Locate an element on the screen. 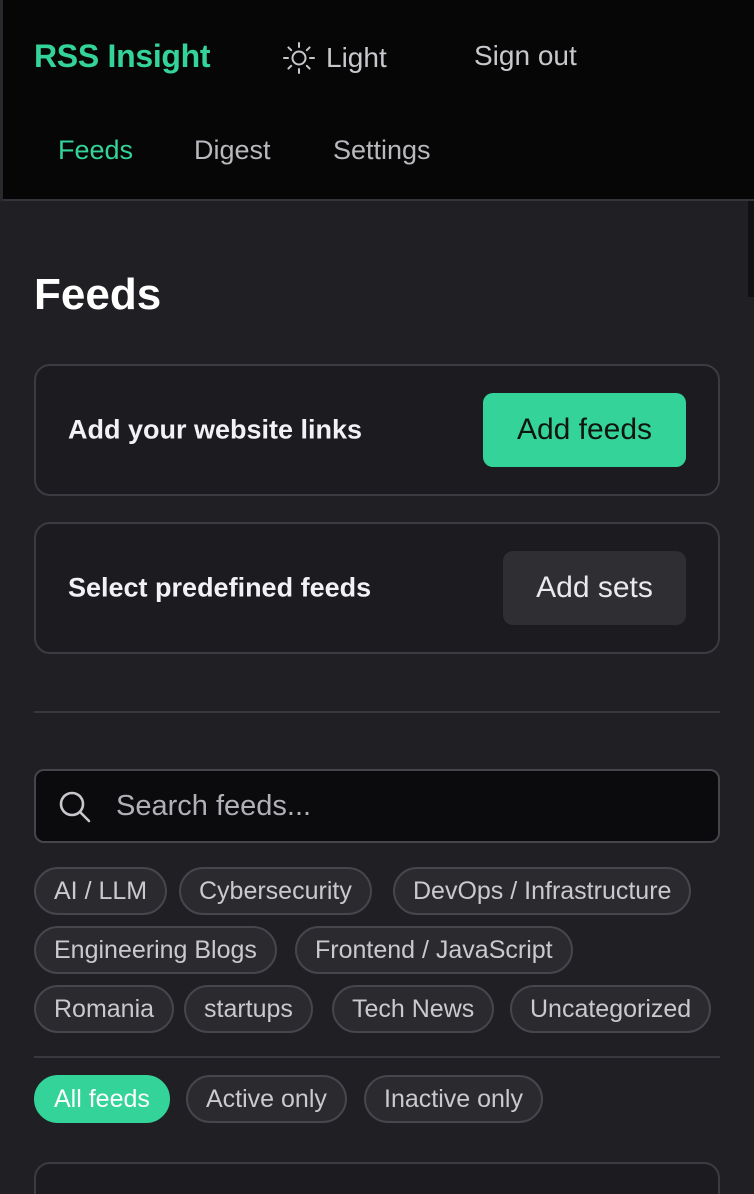  theme-toggle-button: Light is located at coordinates (334, 58).